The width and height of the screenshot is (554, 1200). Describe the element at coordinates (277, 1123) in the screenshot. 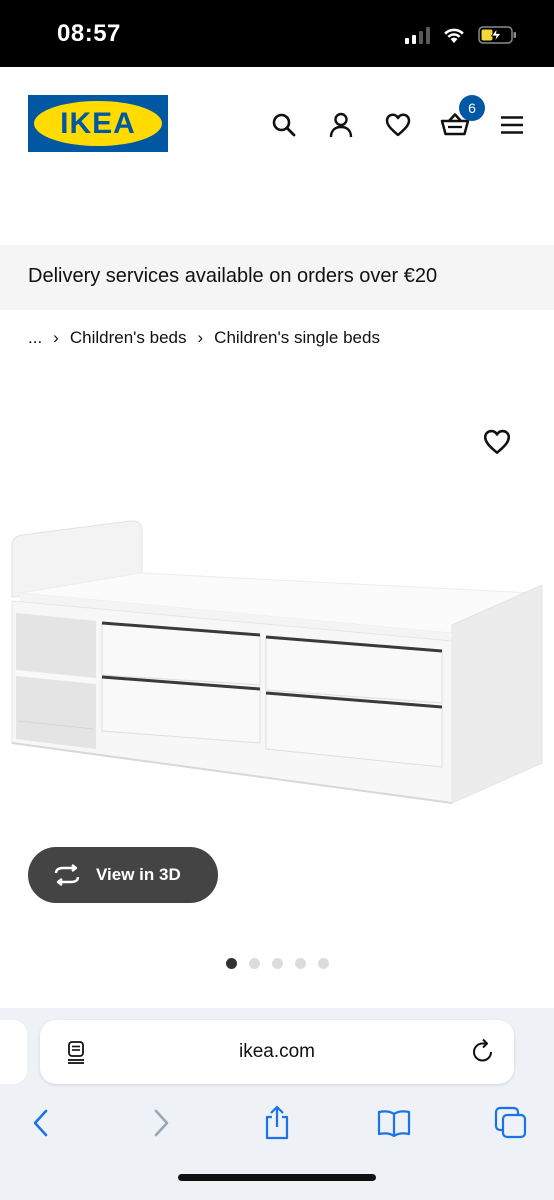

I see `share-icon` at that location.